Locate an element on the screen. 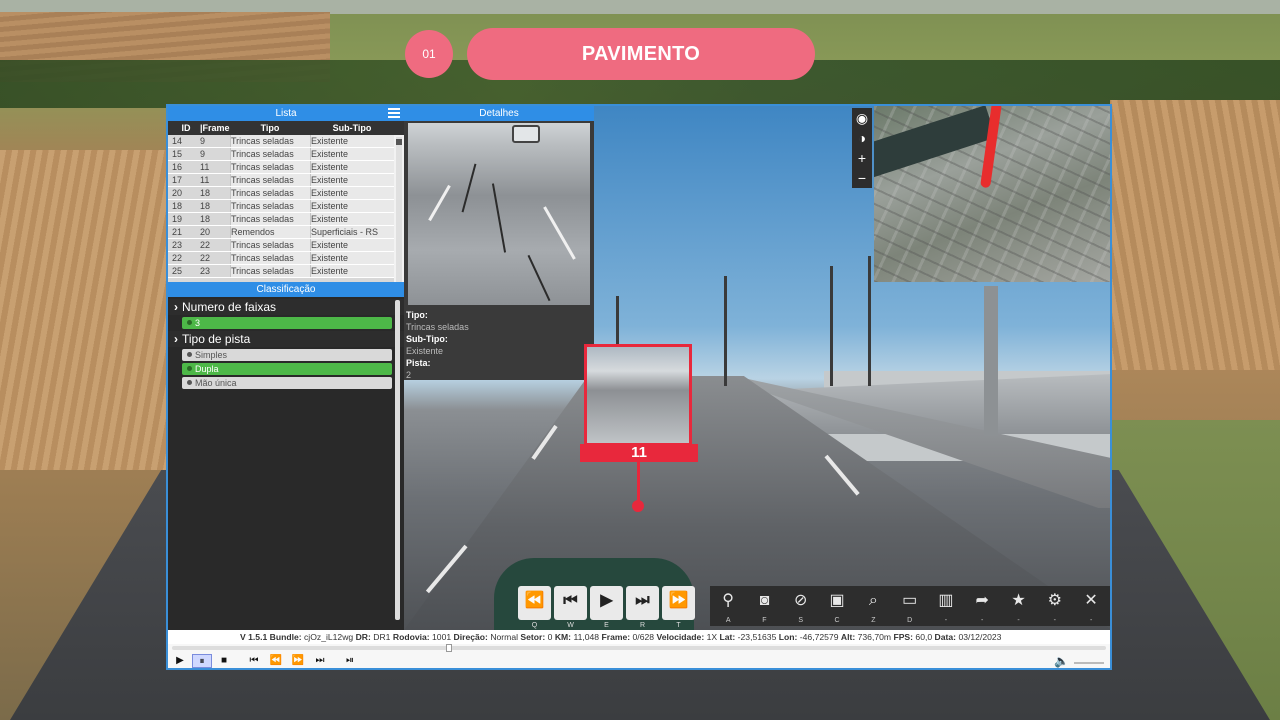  defect-marker-label: 11 is located at coordinates (639, 453).